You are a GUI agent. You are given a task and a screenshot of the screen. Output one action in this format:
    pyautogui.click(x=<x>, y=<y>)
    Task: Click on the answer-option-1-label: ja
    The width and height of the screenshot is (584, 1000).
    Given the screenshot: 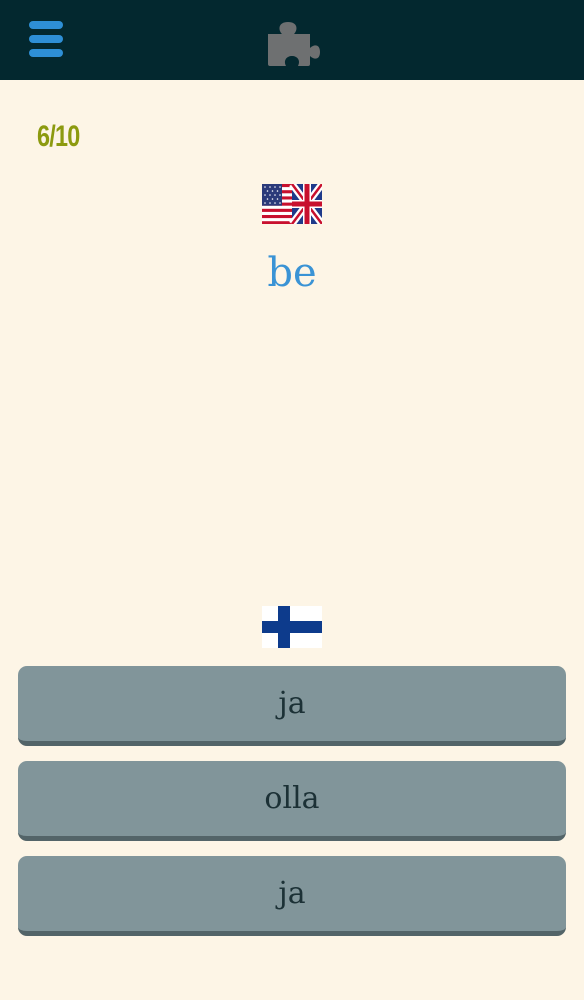 What is the action you would take?
    pyautogui.click(x=292, y=703)
    